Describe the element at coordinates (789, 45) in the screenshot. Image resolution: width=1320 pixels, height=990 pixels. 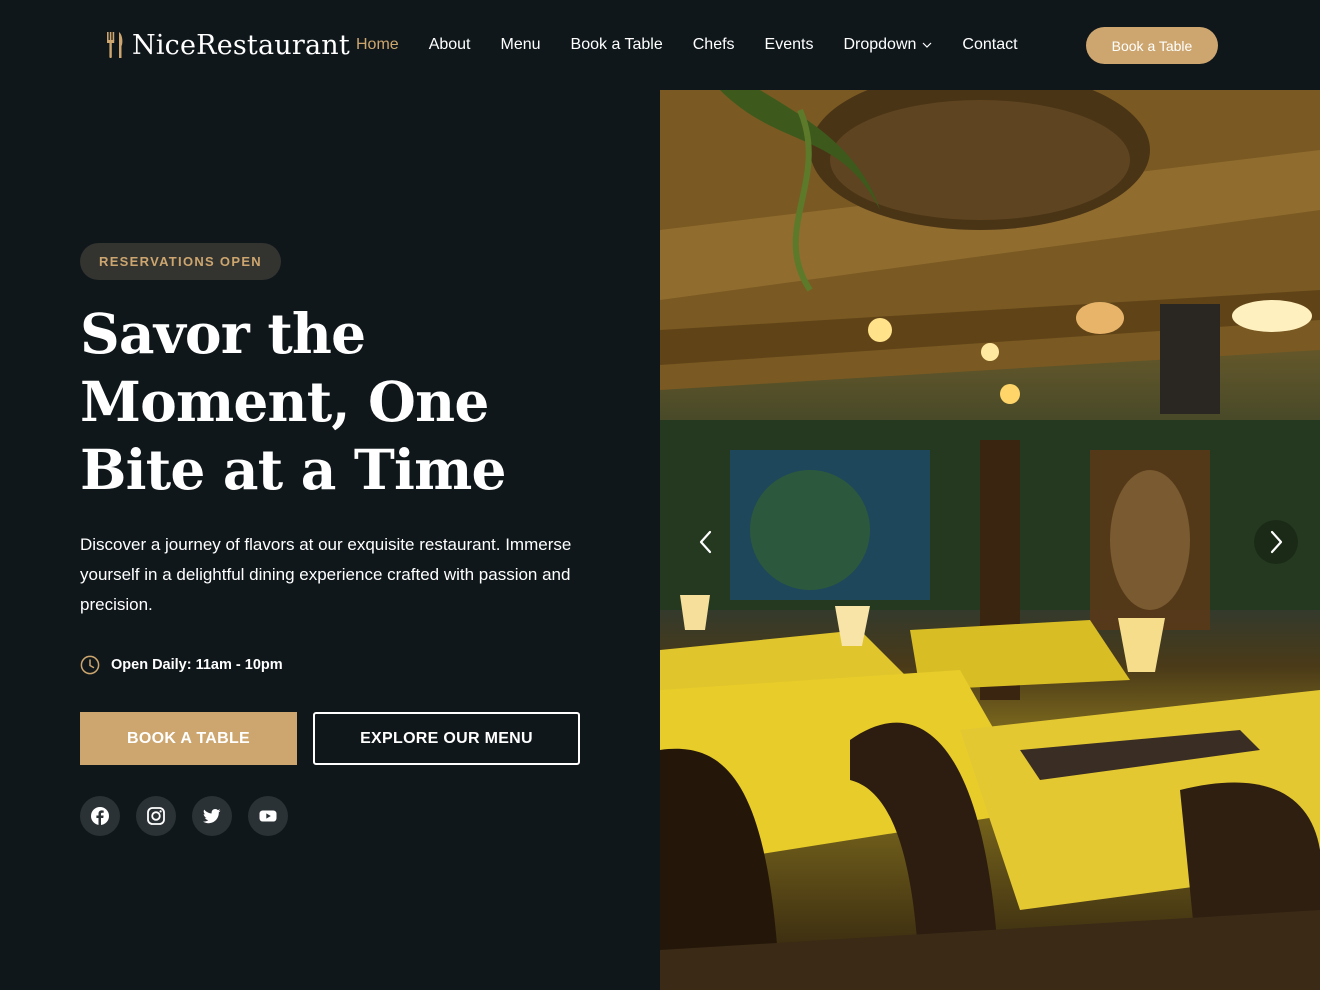
I see `nav-events: Events` at that location.